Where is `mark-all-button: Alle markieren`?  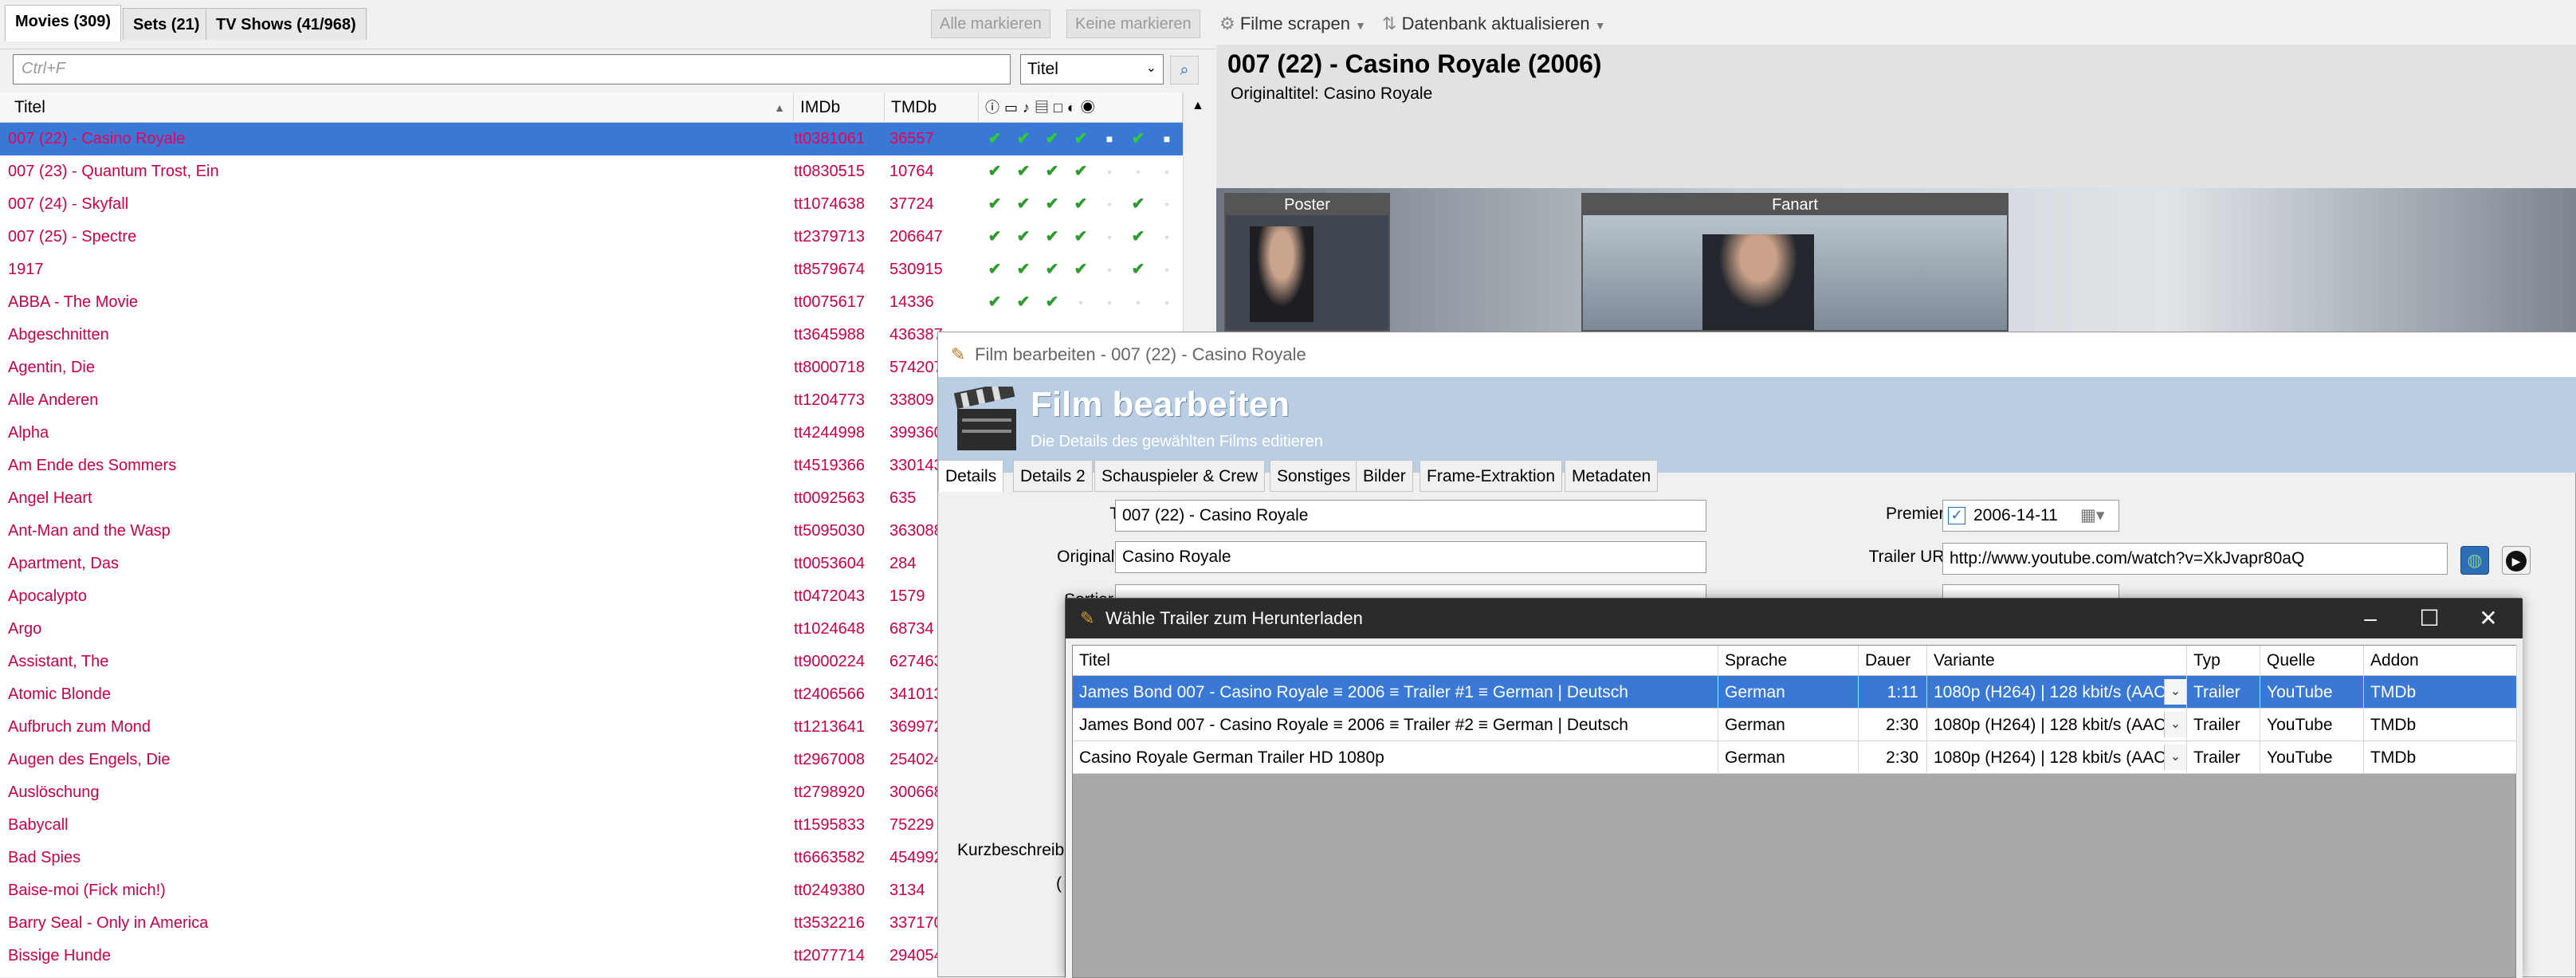
mark-all-button: Alle markieren is located at coordinates (990, 24).